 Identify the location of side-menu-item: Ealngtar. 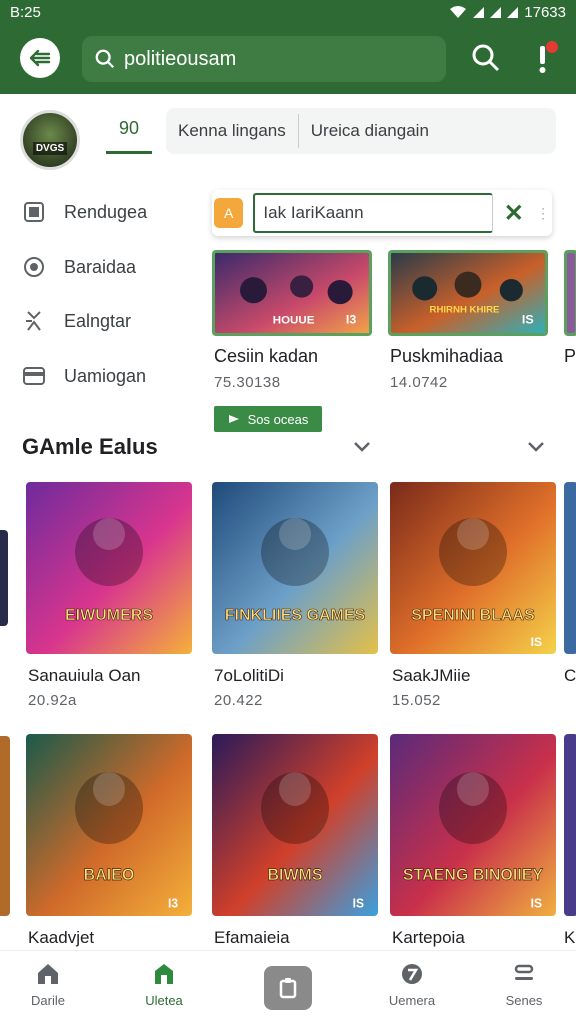
(76, 321).